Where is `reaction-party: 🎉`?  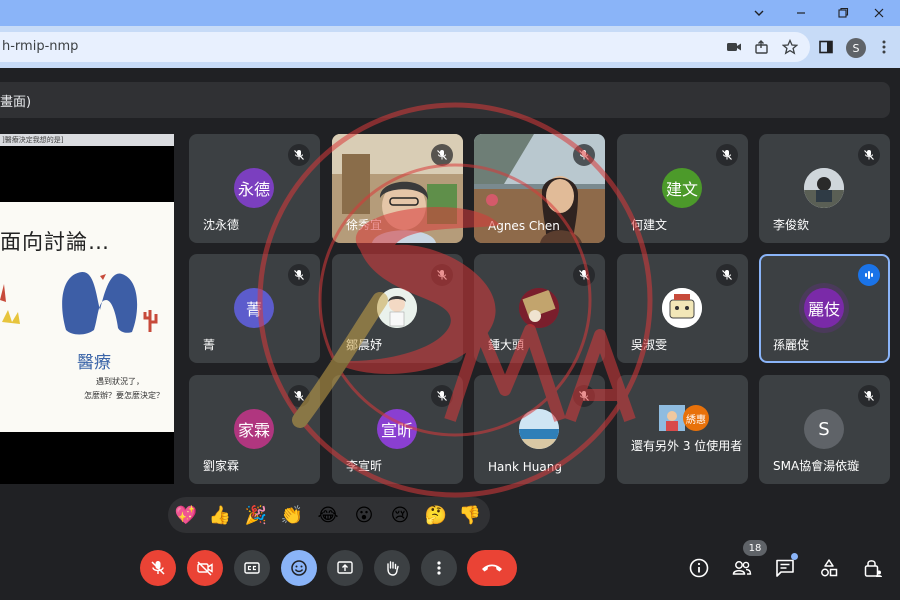 reaction-party: 🎉 is located at coordinates (256, 515).